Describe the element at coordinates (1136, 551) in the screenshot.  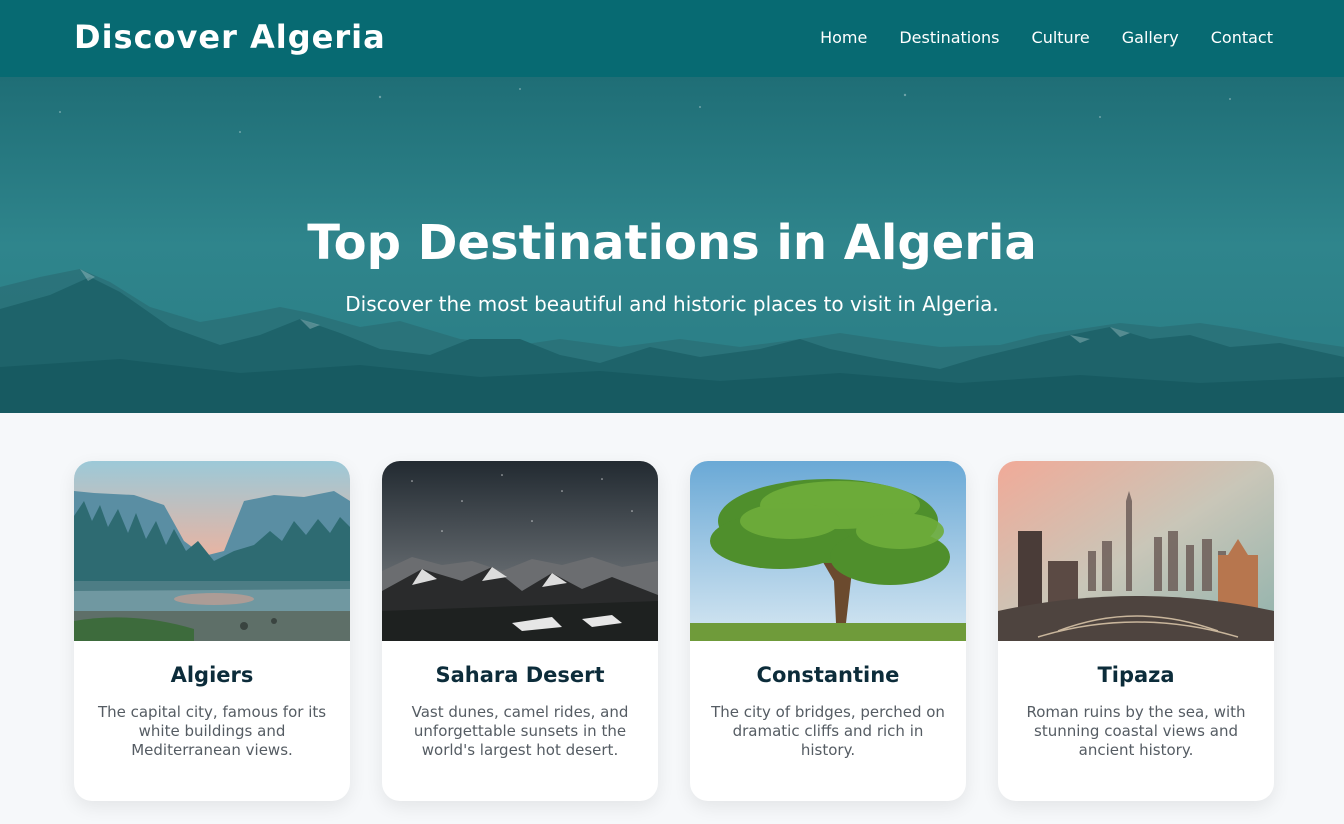
I see `city-skyline-image` at that location.